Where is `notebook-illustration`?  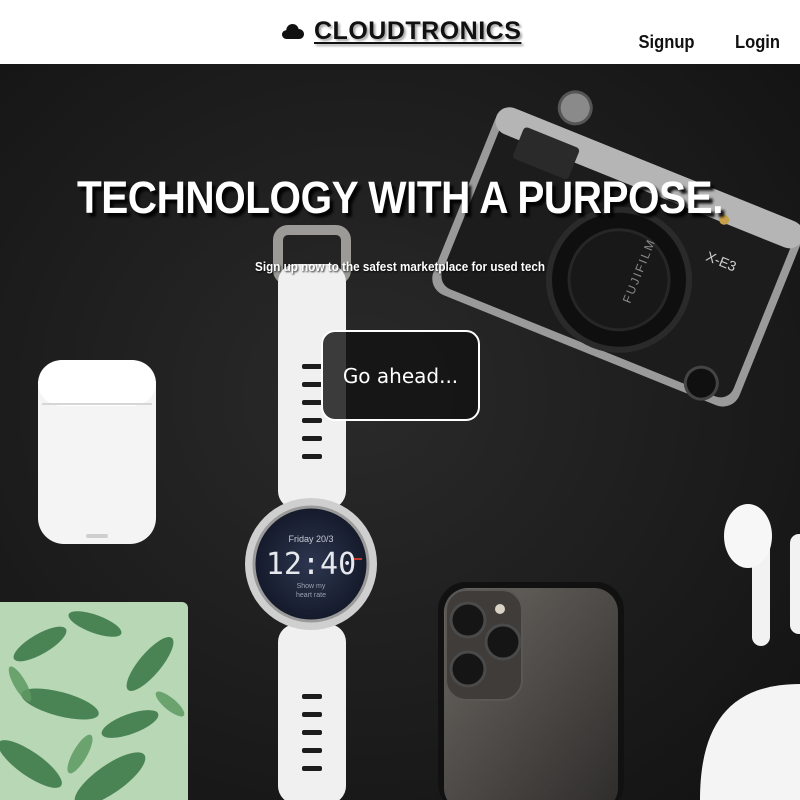 notebook-illustration is located at coordinates (94, 701).